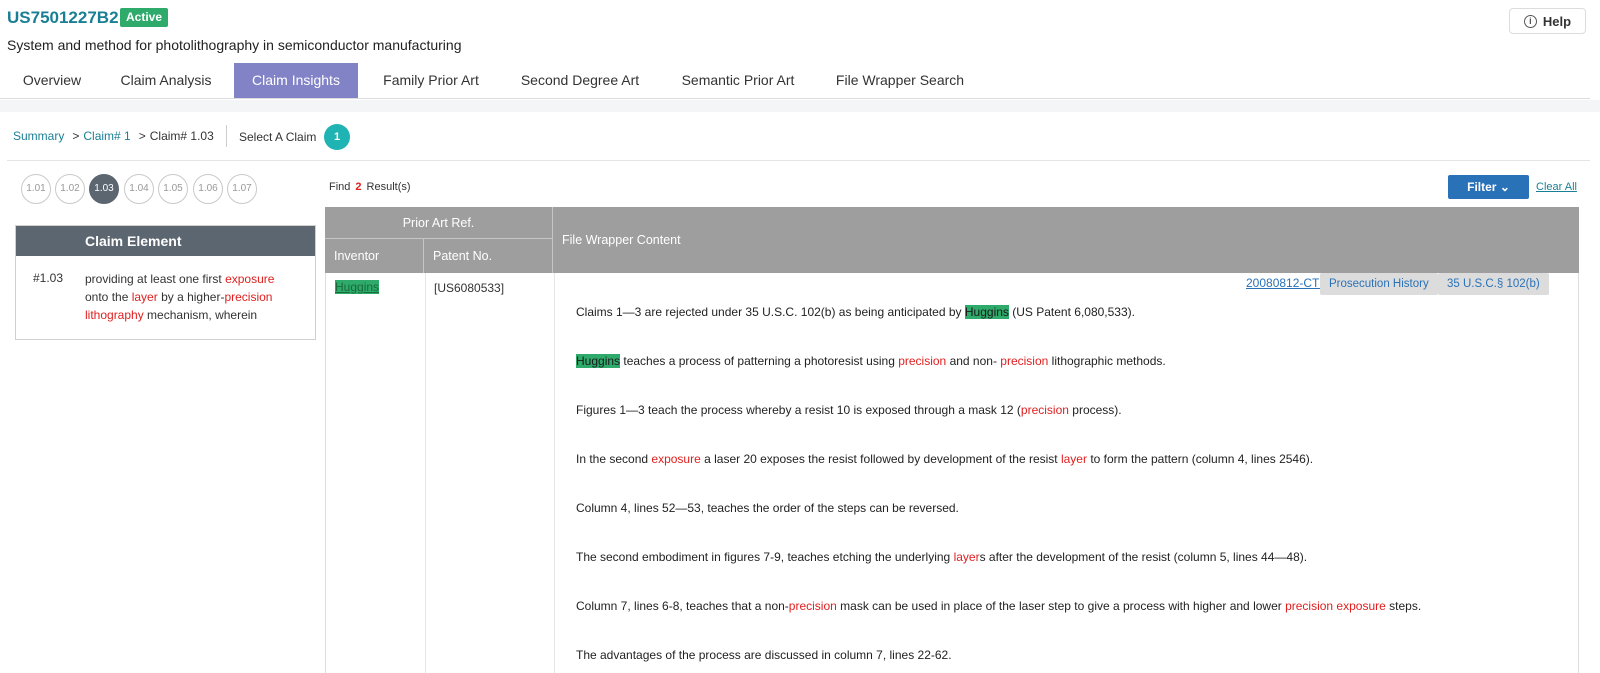 This screenshot has width=1600, height=673. Describe the element at coordinates (250, 279) in the screenshot. I see `claim-keyword: exposure` at that location.